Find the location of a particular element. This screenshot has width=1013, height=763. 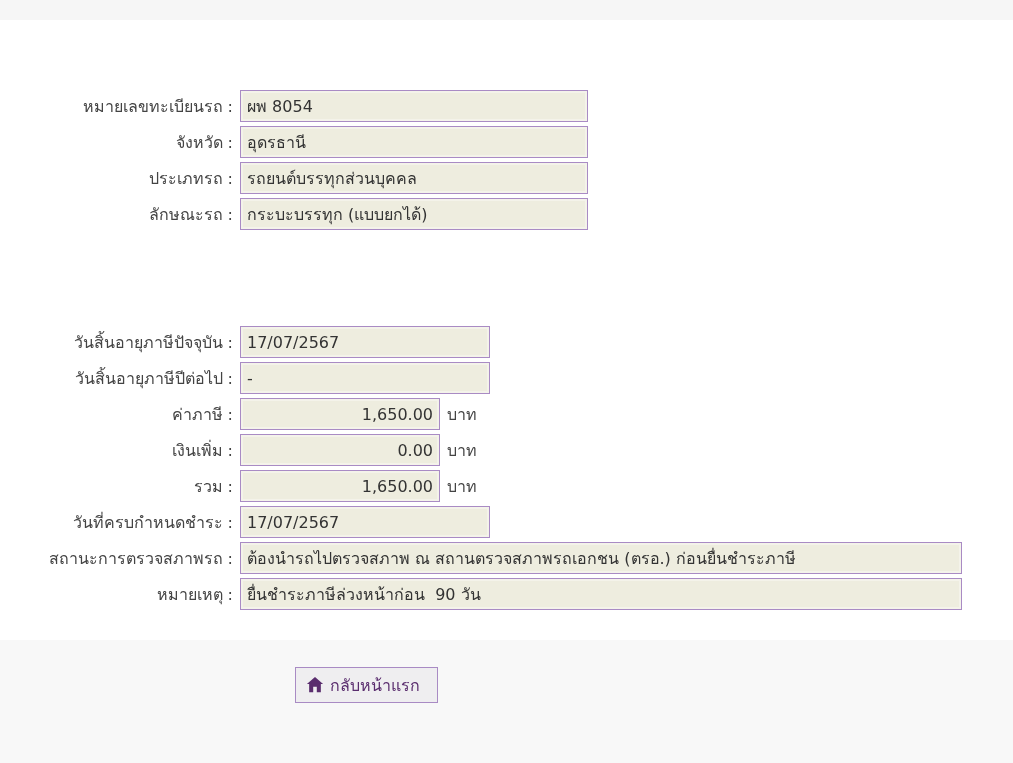

readonly-field: 0.00 is located at coordinates (340, 450).